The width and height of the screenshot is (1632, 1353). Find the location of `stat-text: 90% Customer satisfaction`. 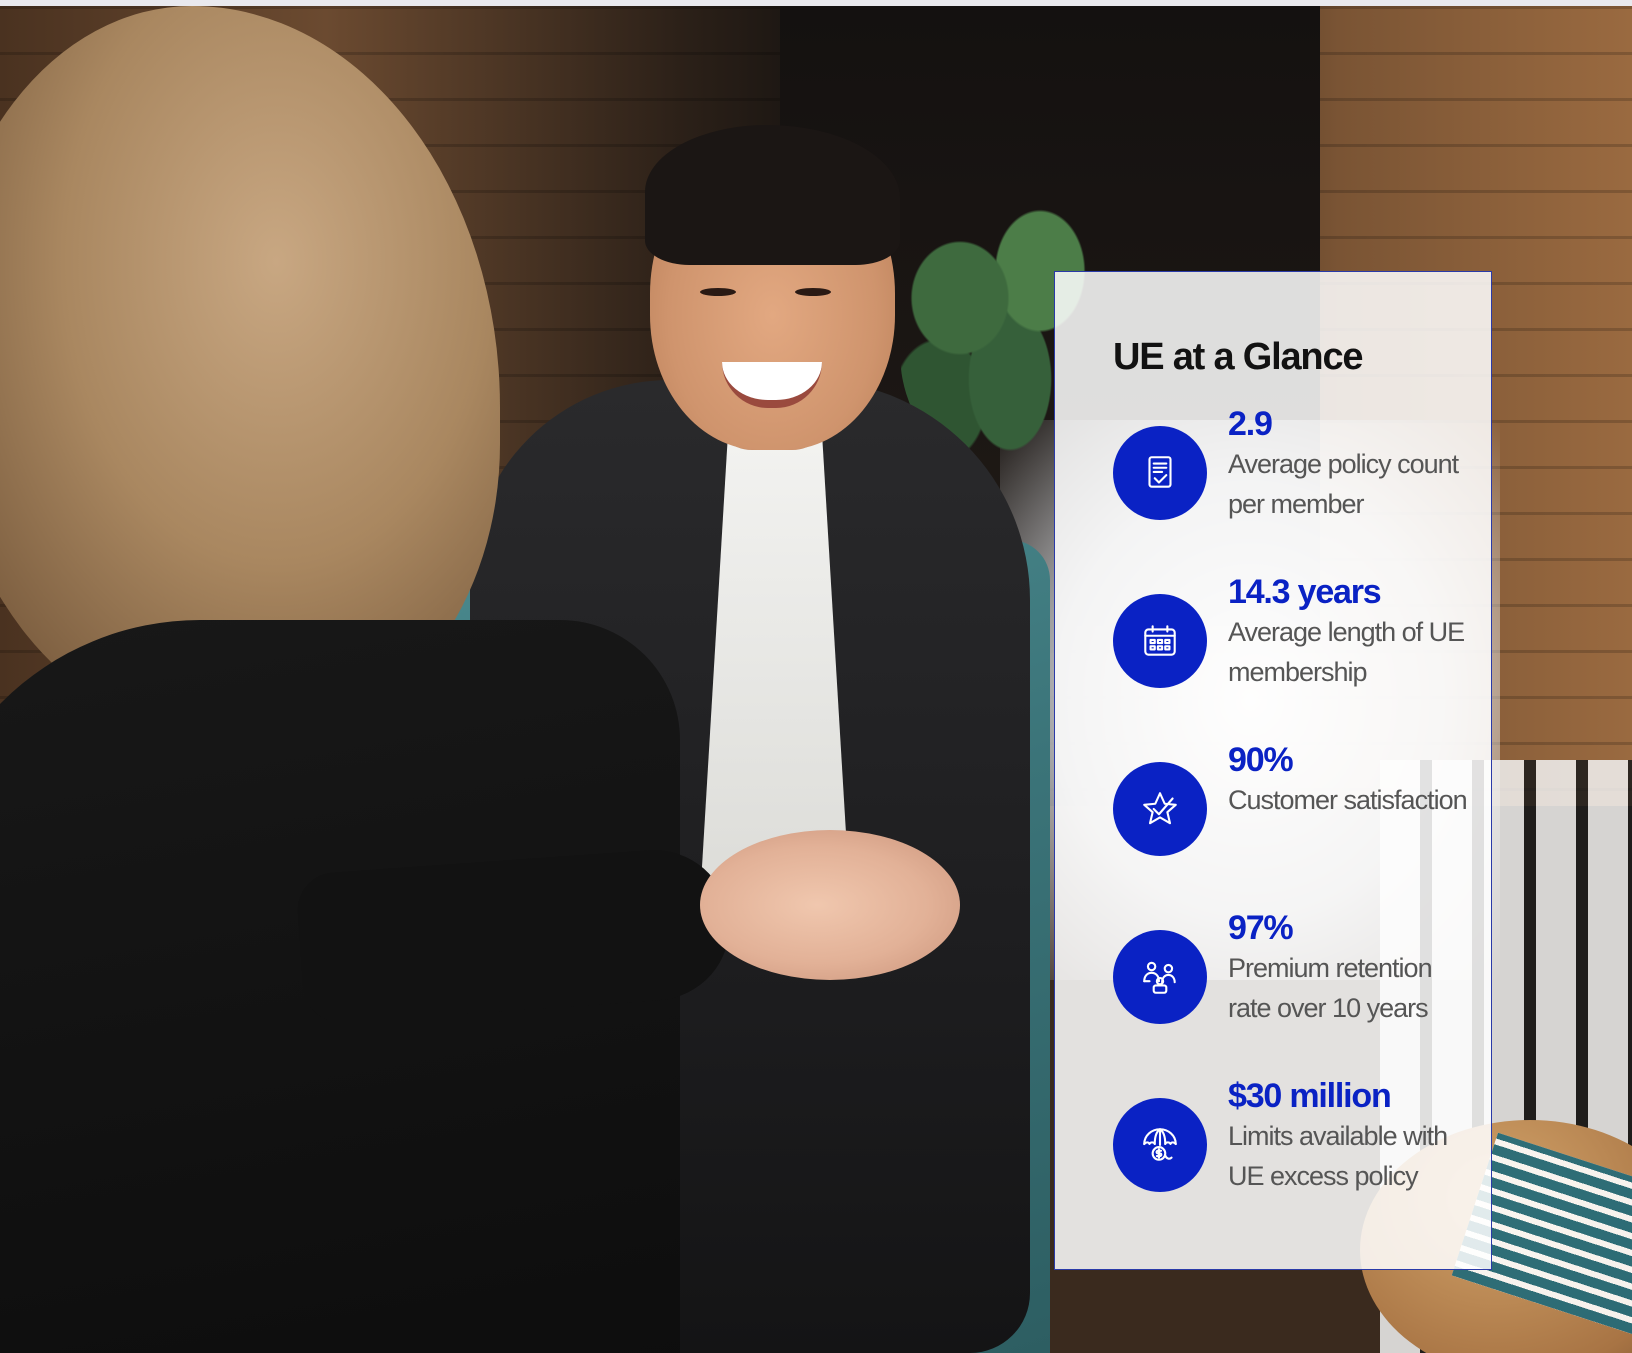

stat-text: 90% Customer satisfaction is located at coordinates (1348, 780).